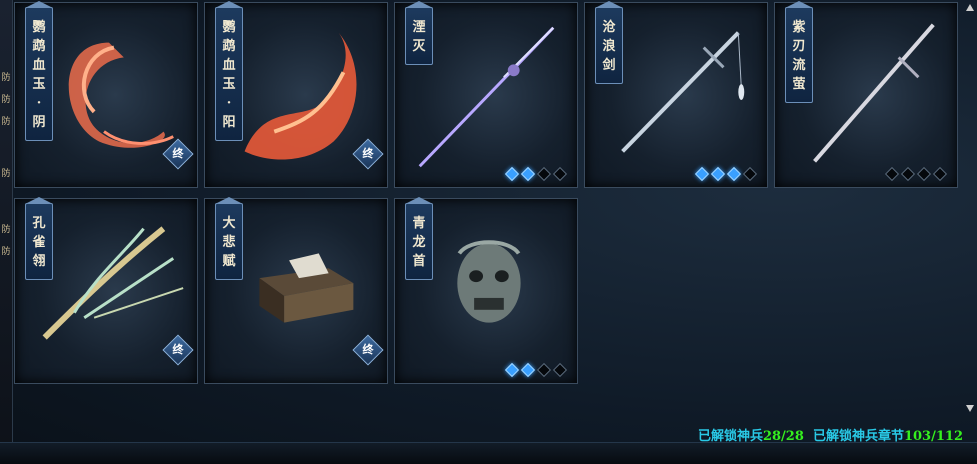 The width and height of the screenshot is (977, 464). I want to click on left-strip: 防防防防防防, so click(6, 231).